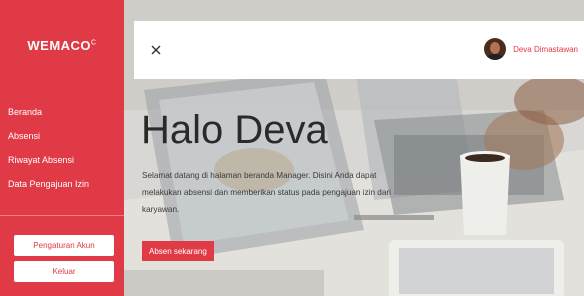 Image resolution: width=584 pixels, height=296 pixels. I want to click on absen-now-button: Absen sekarang, so click(178, 251).